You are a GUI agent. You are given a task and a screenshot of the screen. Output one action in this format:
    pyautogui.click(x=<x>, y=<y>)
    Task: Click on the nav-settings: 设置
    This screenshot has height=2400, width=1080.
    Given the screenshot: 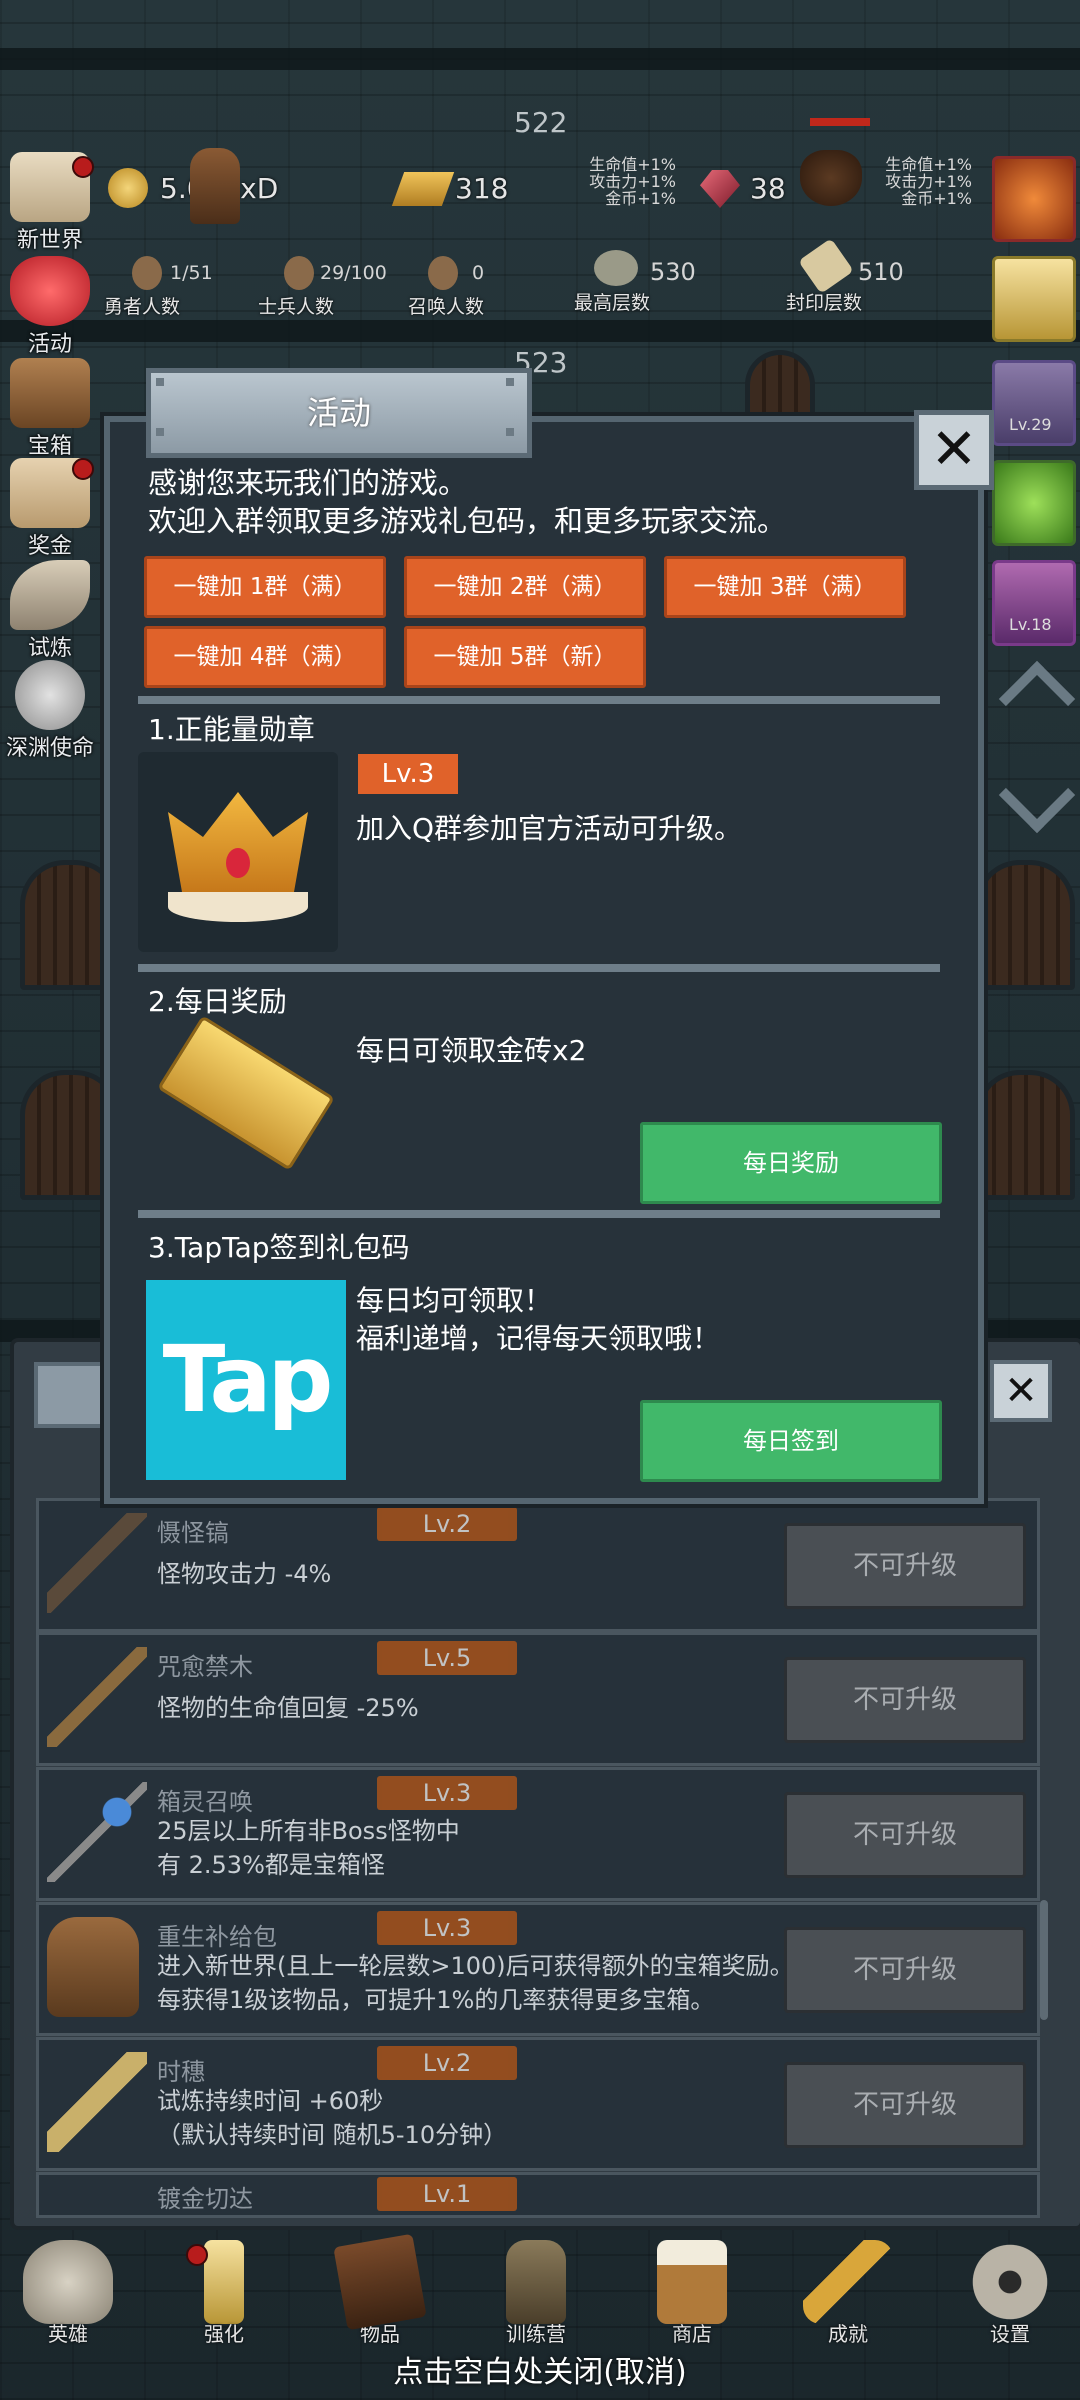 What is the action you would take?
    pyautogui.click(x=1010, y=2295)
    